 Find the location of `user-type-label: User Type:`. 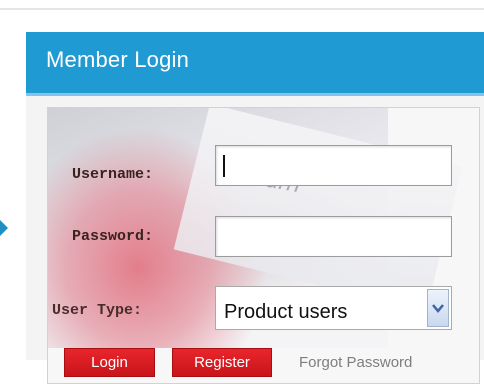

user-type-label: User Type: is located at coordinates (97, 310).